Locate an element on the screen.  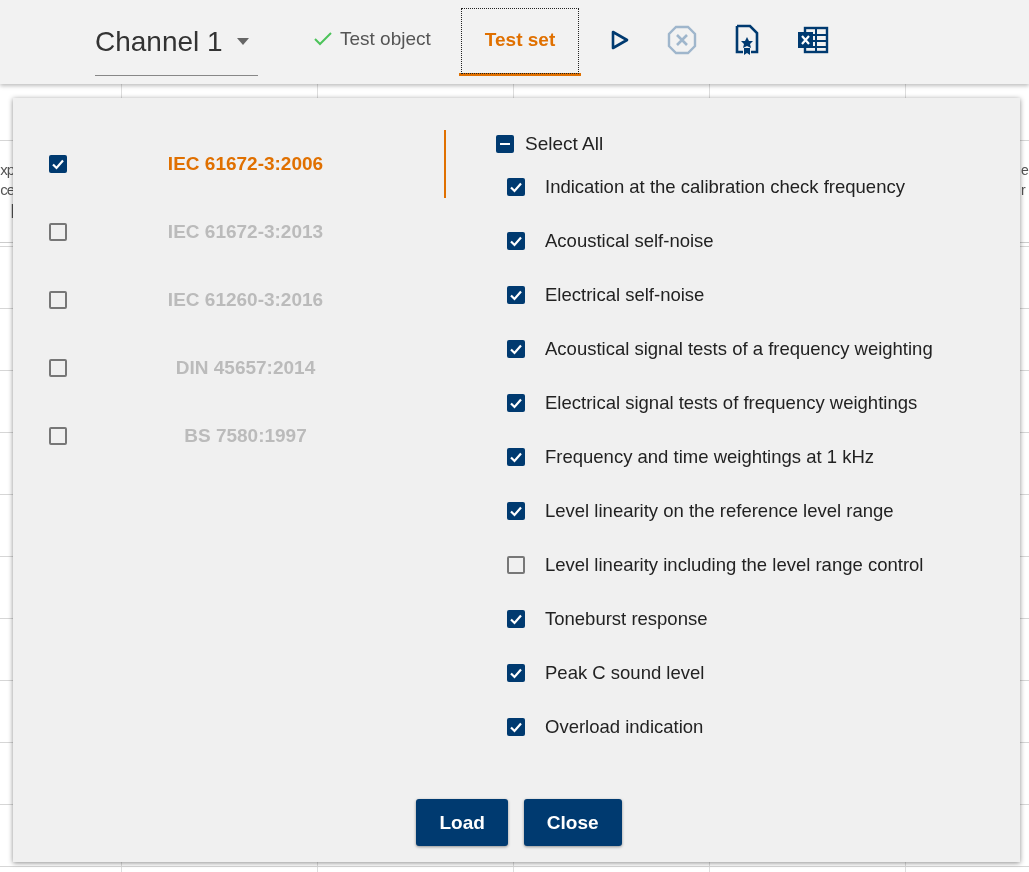
test-label: Acoustical self-noise is located at coordinates (629, 241).